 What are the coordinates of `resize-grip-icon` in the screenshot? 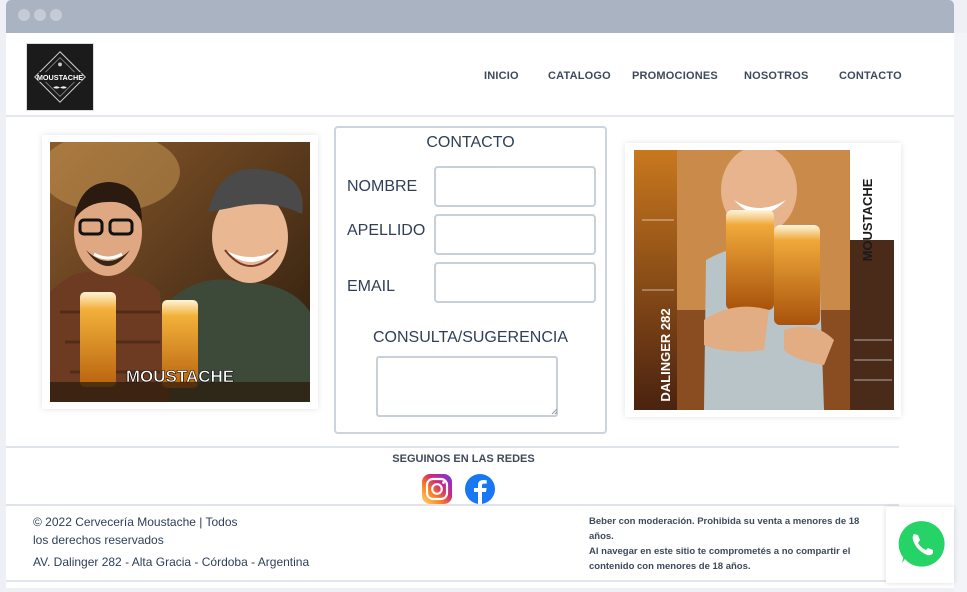 It's located at (554, 411).